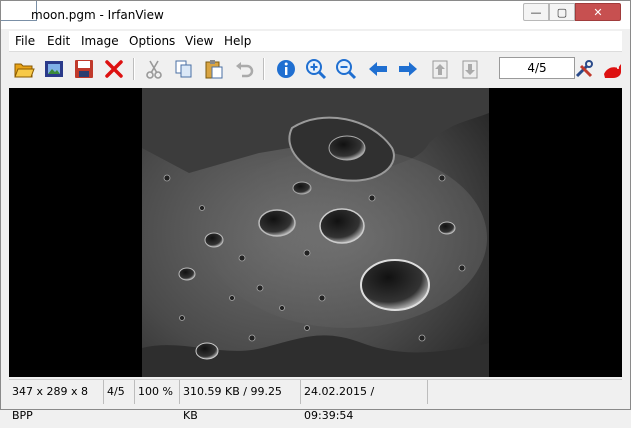 The height and width of the screenshot is (428, 631). Describe the element at coordinates (598, 12) in the screenshot. I see `close-button: ✕` at that location.